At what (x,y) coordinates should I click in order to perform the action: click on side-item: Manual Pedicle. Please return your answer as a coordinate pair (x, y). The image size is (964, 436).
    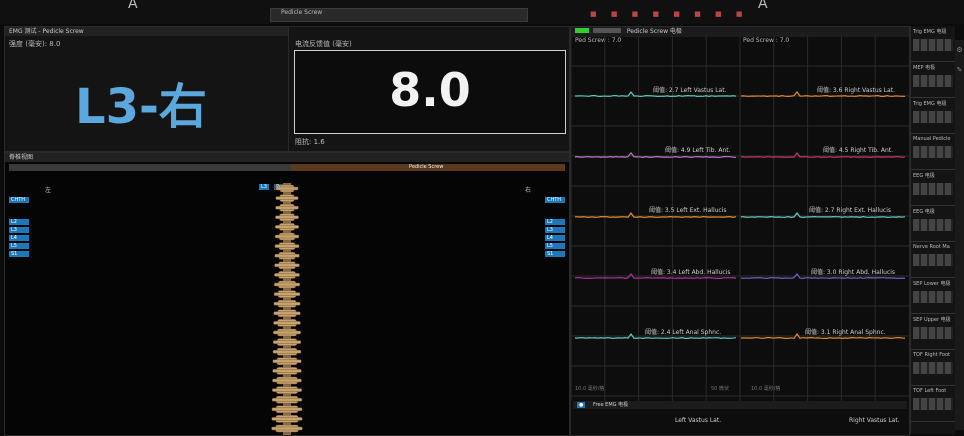
    Looking at the image, I should click on (933, 152).